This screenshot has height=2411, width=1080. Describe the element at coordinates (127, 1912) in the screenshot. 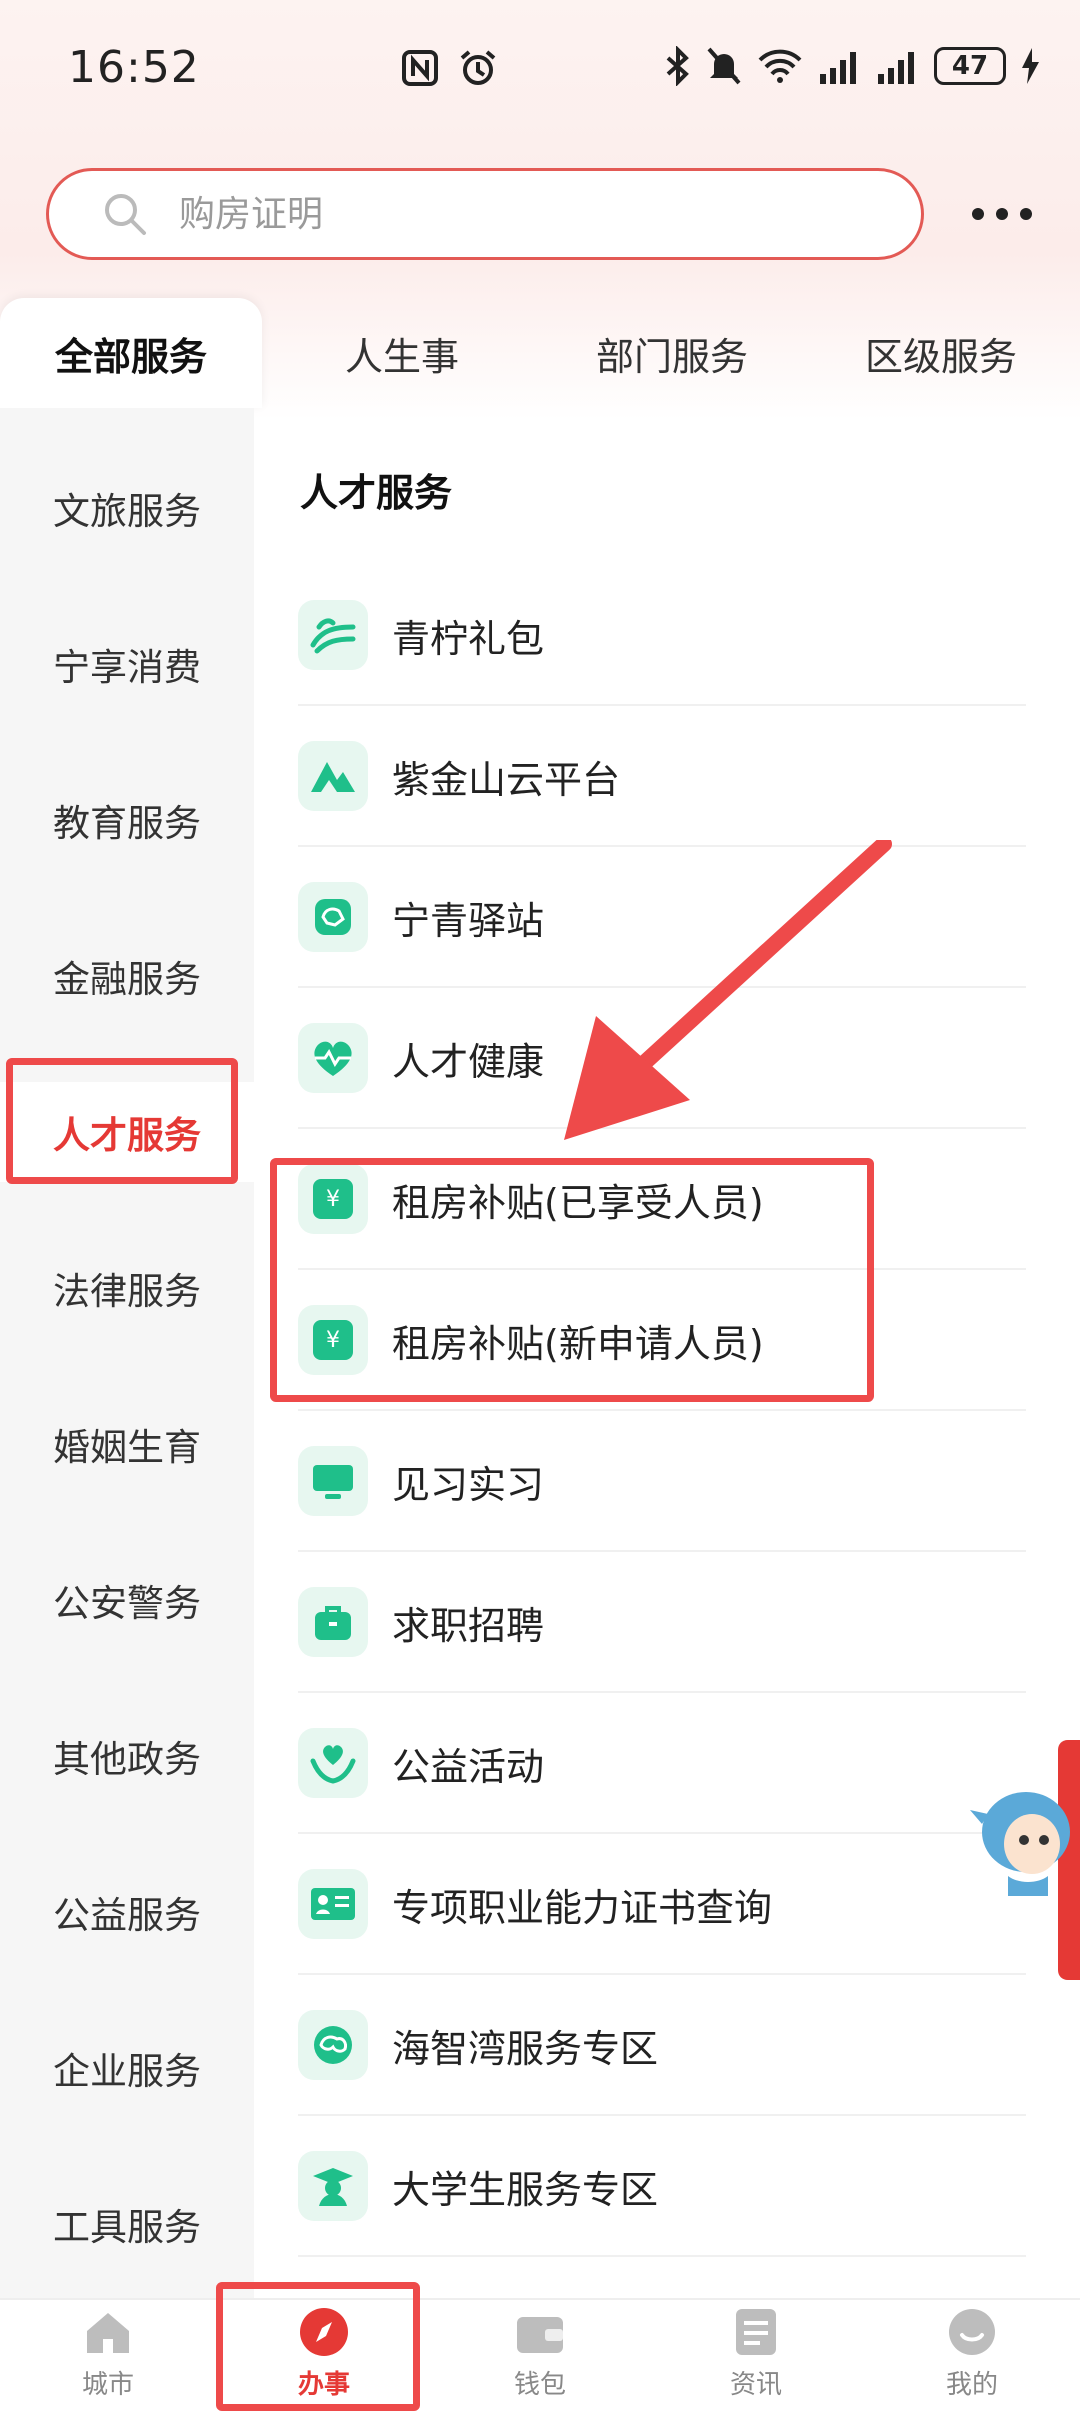

I see `sidebar-item-public-welfare: 公益服务` at that location.